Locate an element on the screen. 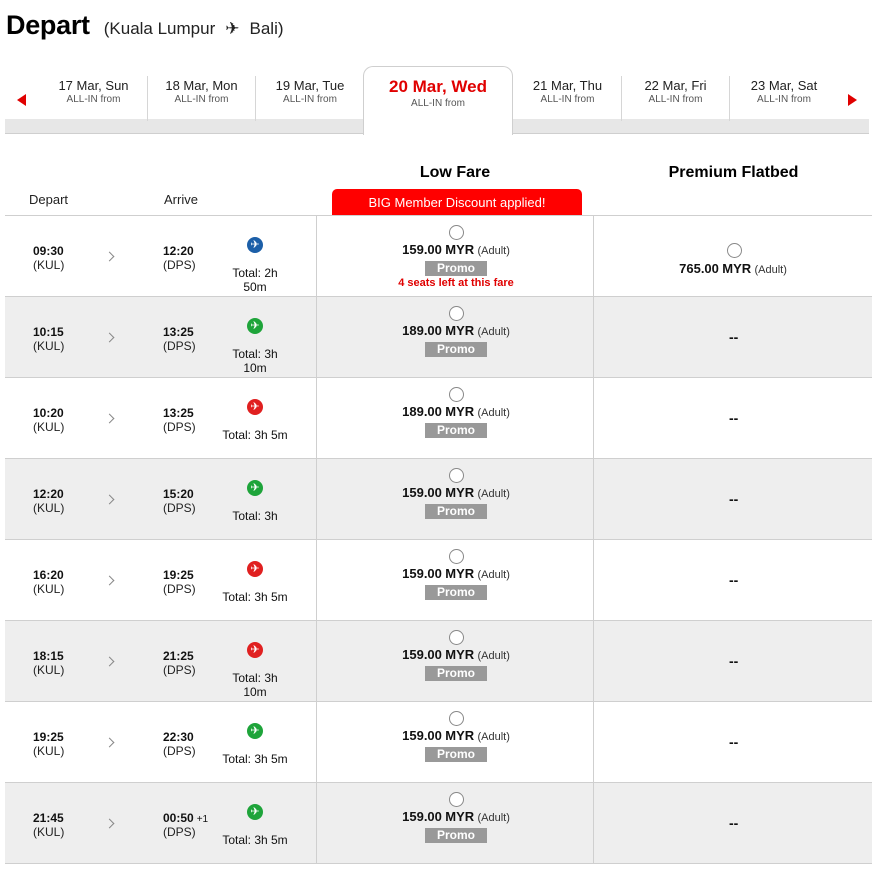 This screenshot has width=879, height=871. total-duration: Total: 3h 5m is located at coordinates (255, 759).